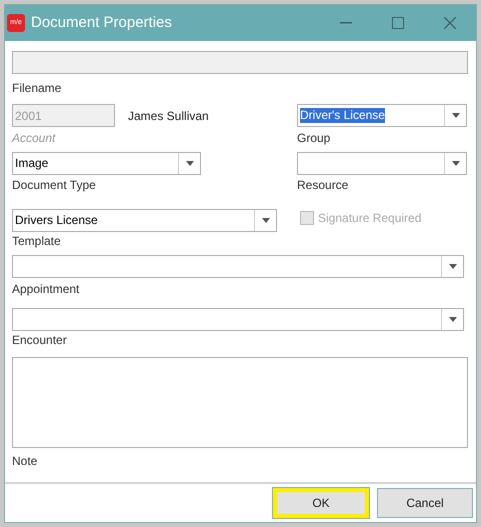  I want to click on dialog-button: OK, so click(321, 503).